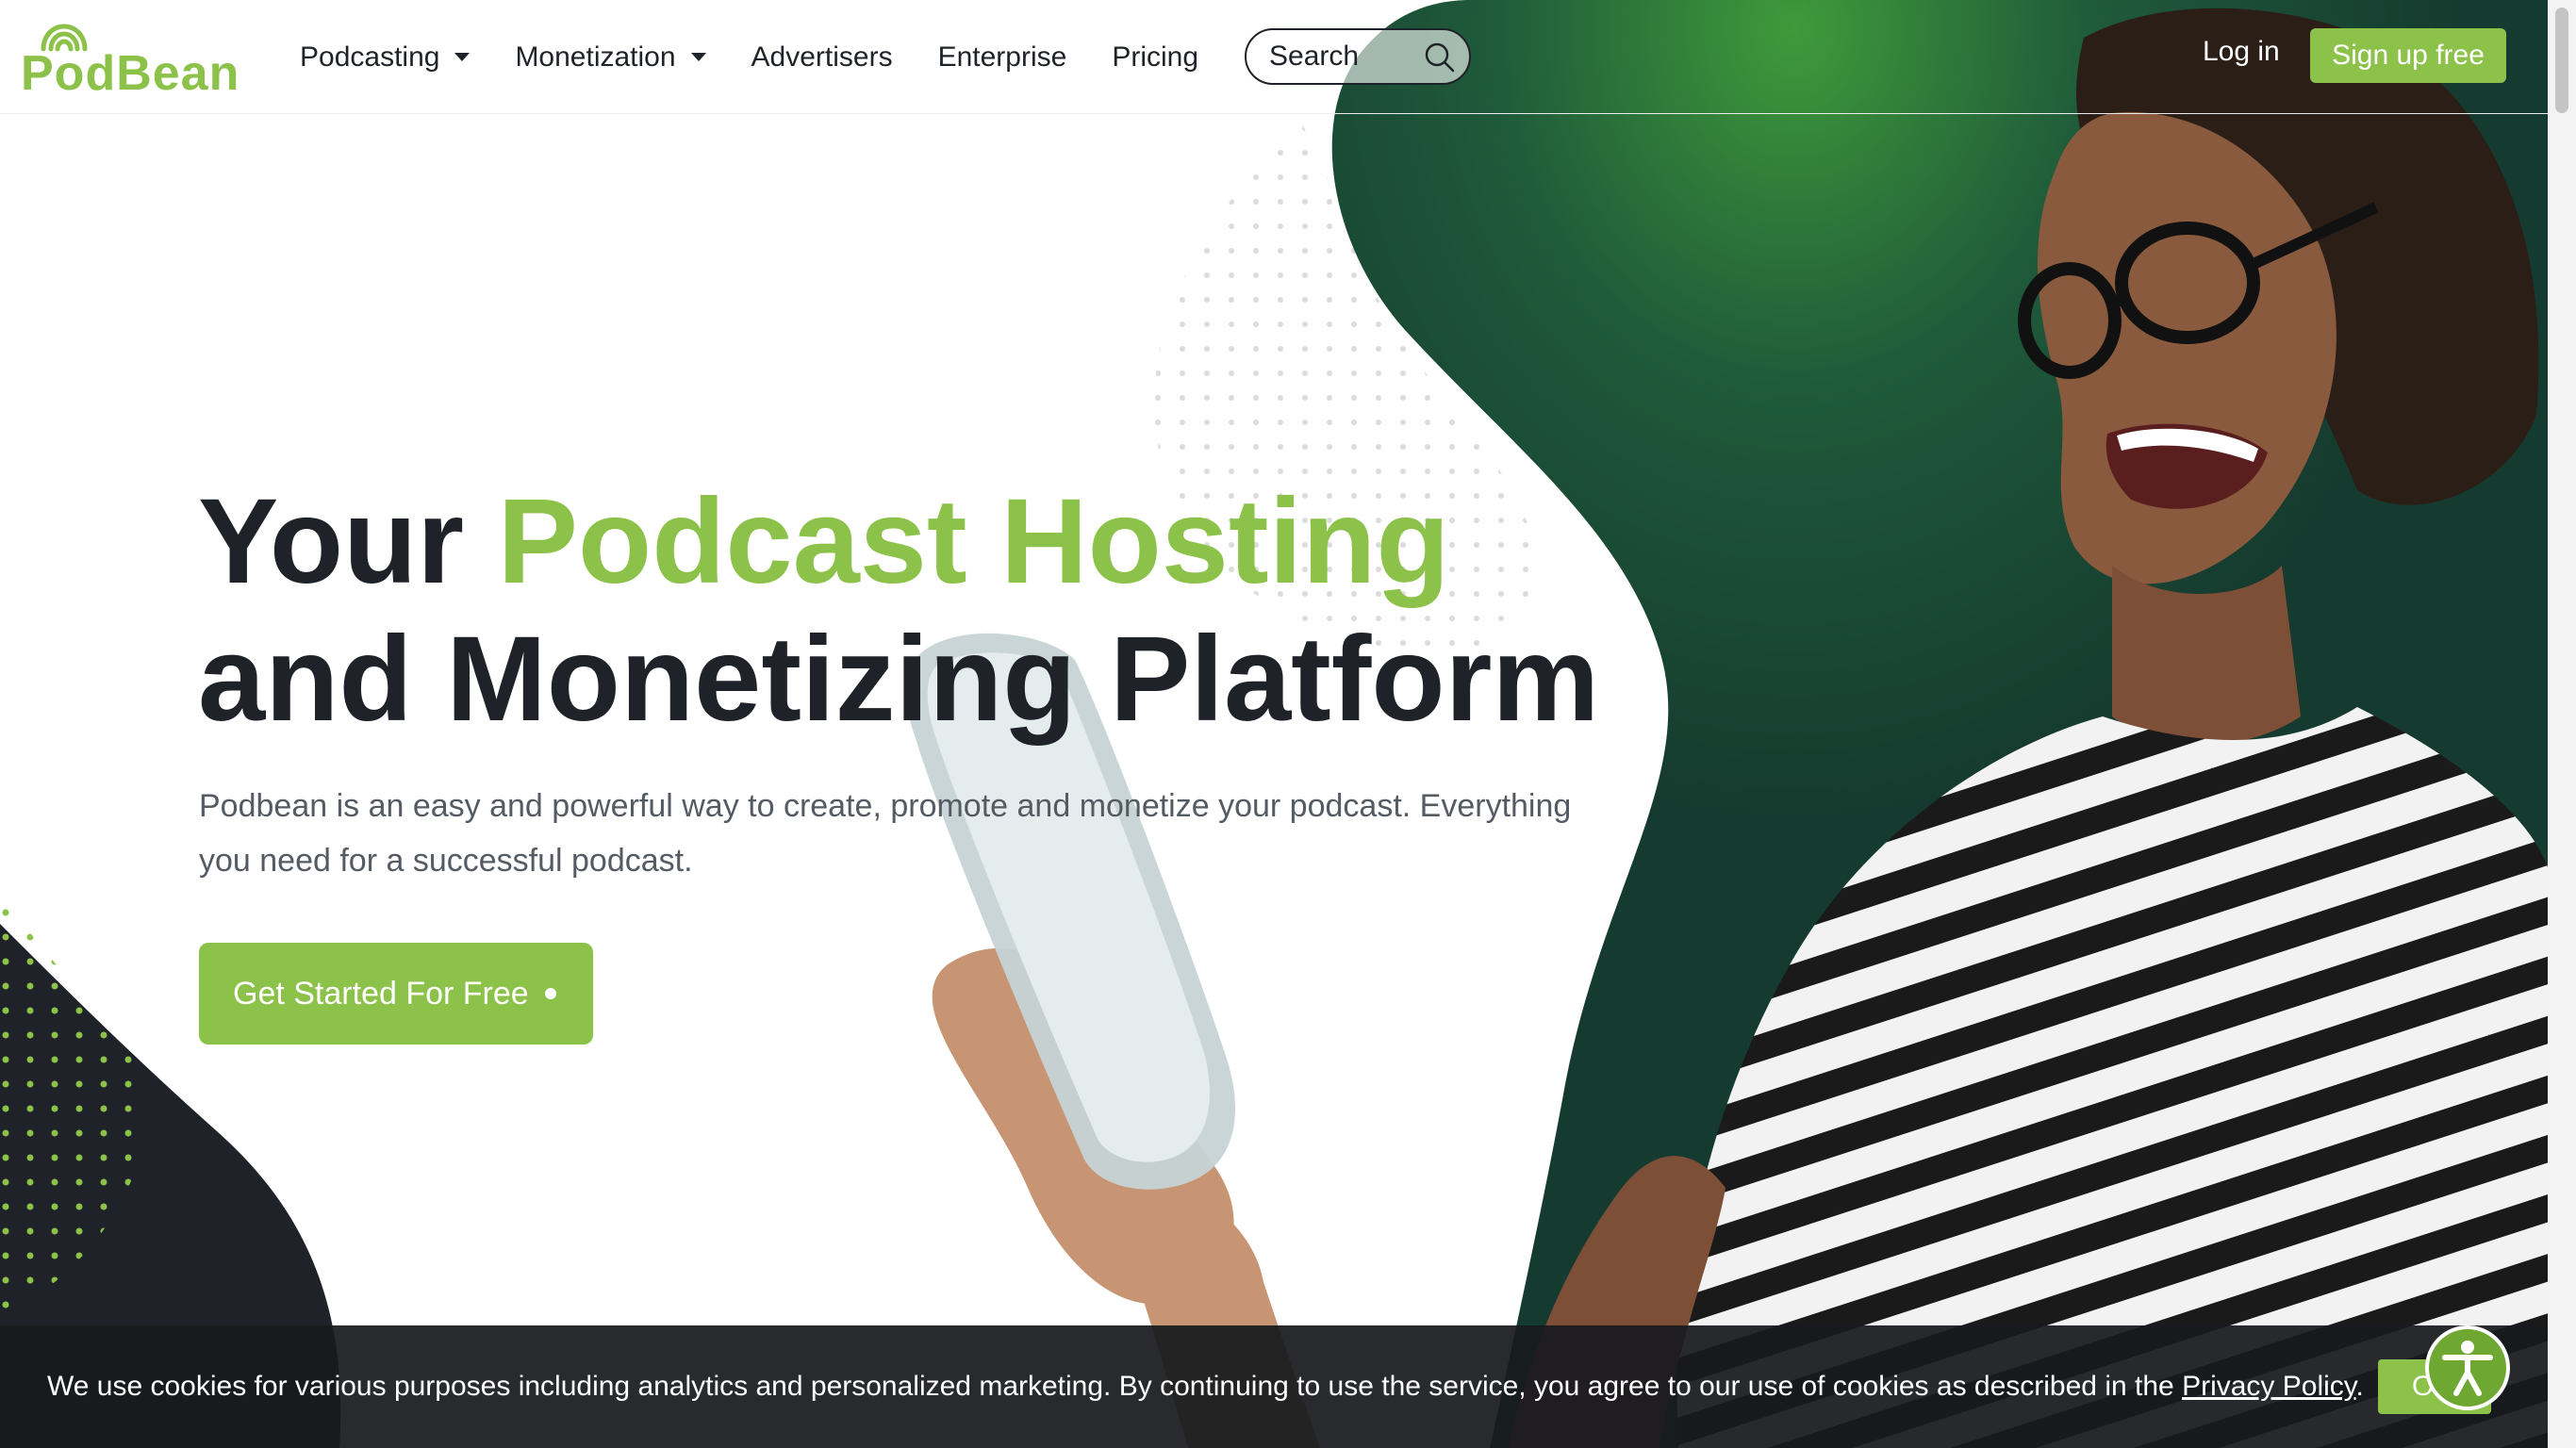 The height and width of the screenshot is (1448, 2576). What do you see at coordinates (2561, 60) in the screenshot?
I see `scrollbar-thumb` at bounding box center [2561, 60].